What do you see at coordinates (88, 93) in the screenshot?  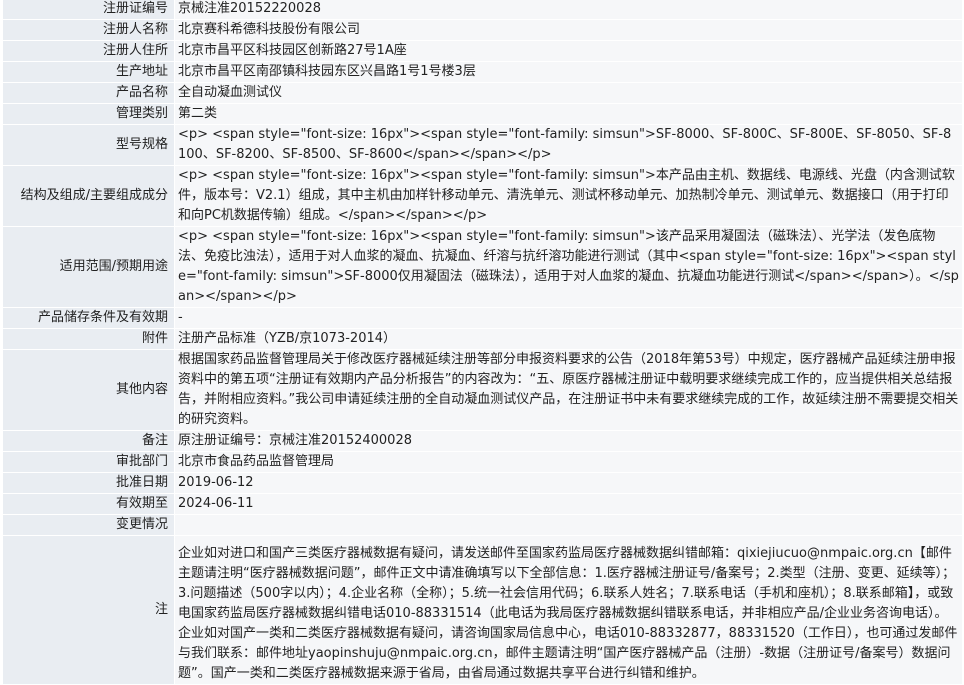 I see `label-product-name: 产品名称` at bounding box center [88, 93].